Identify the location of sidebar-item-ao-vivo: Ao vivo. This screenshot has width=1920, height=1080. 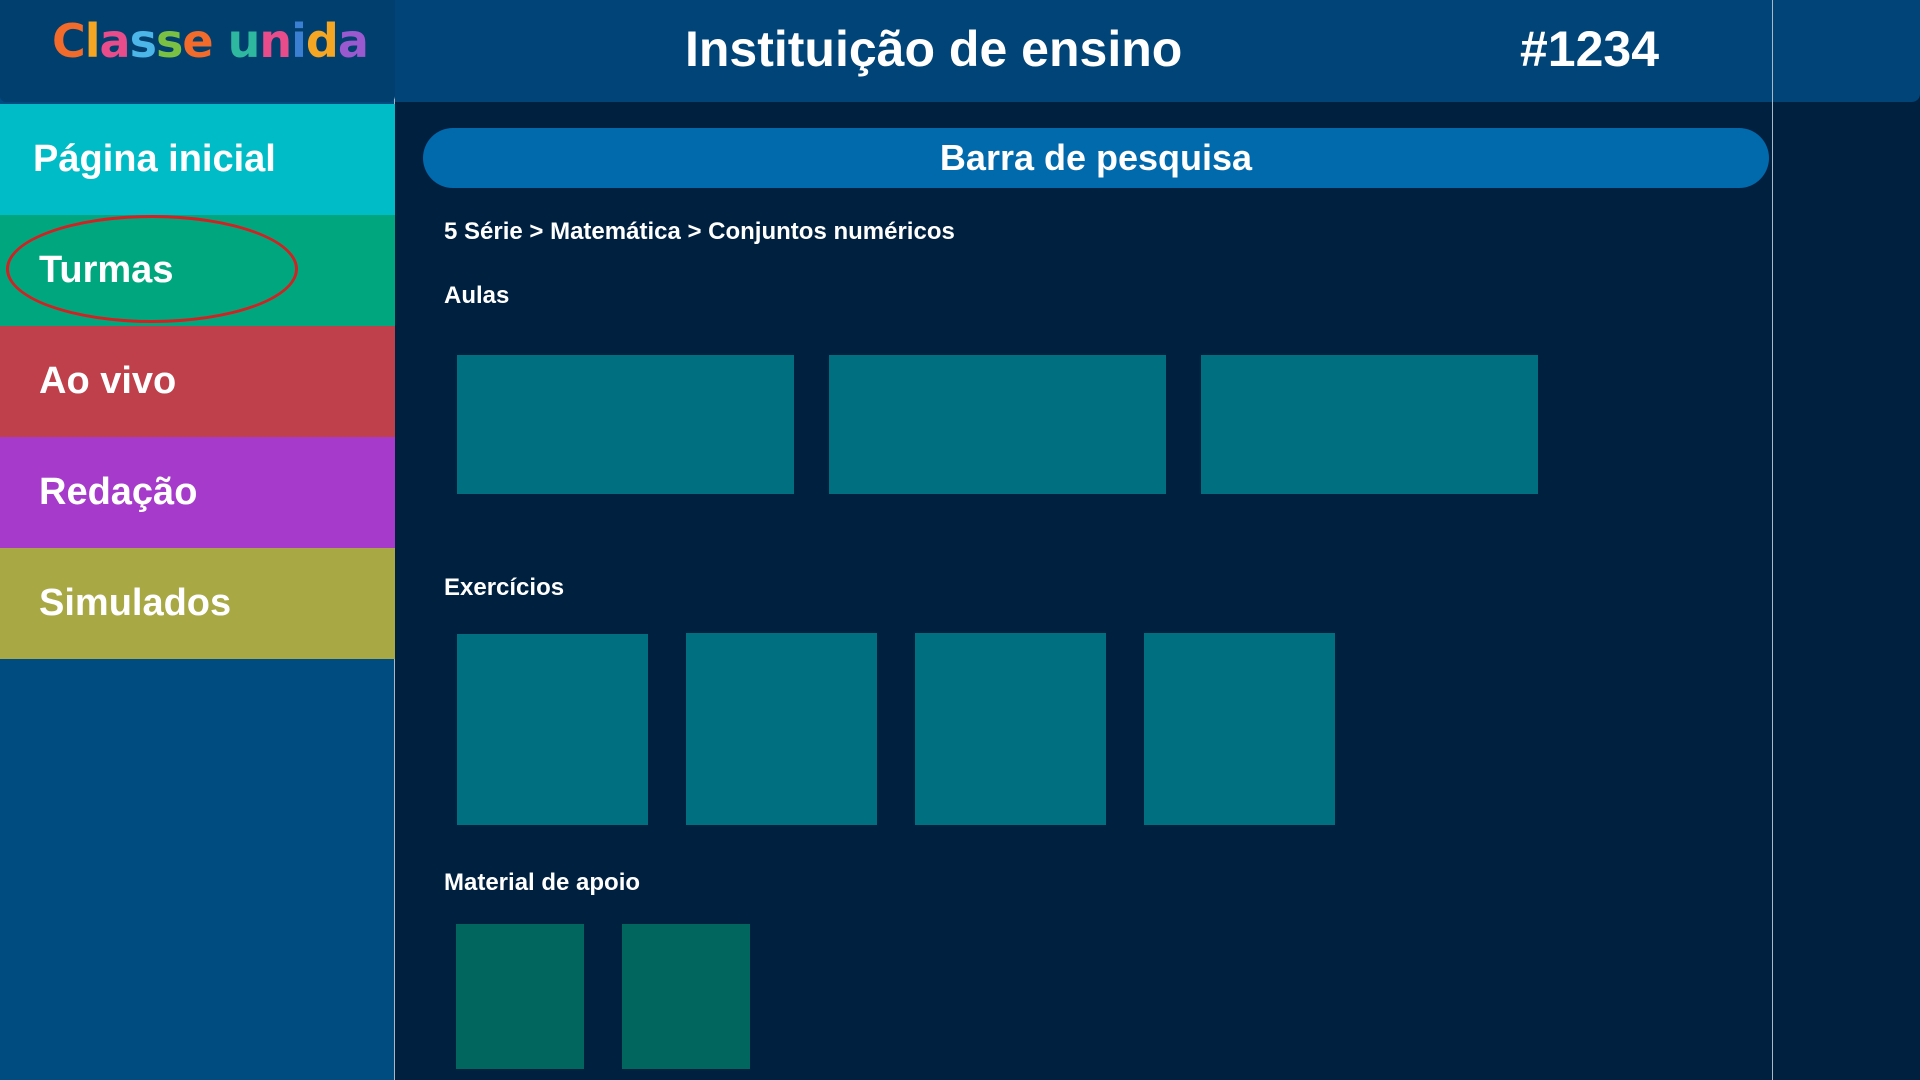
(197, 381).